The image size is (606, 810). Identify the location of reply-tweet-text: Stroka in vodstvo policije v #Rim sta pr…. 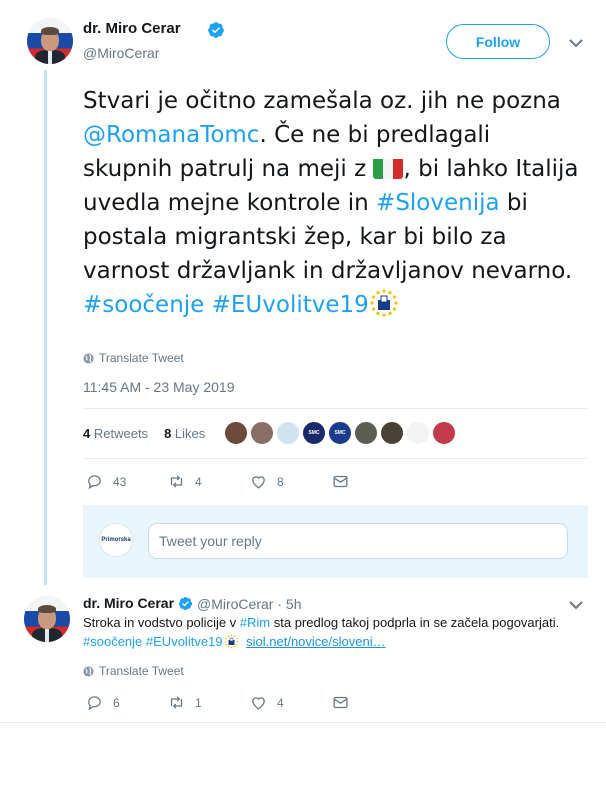
(321, 632).